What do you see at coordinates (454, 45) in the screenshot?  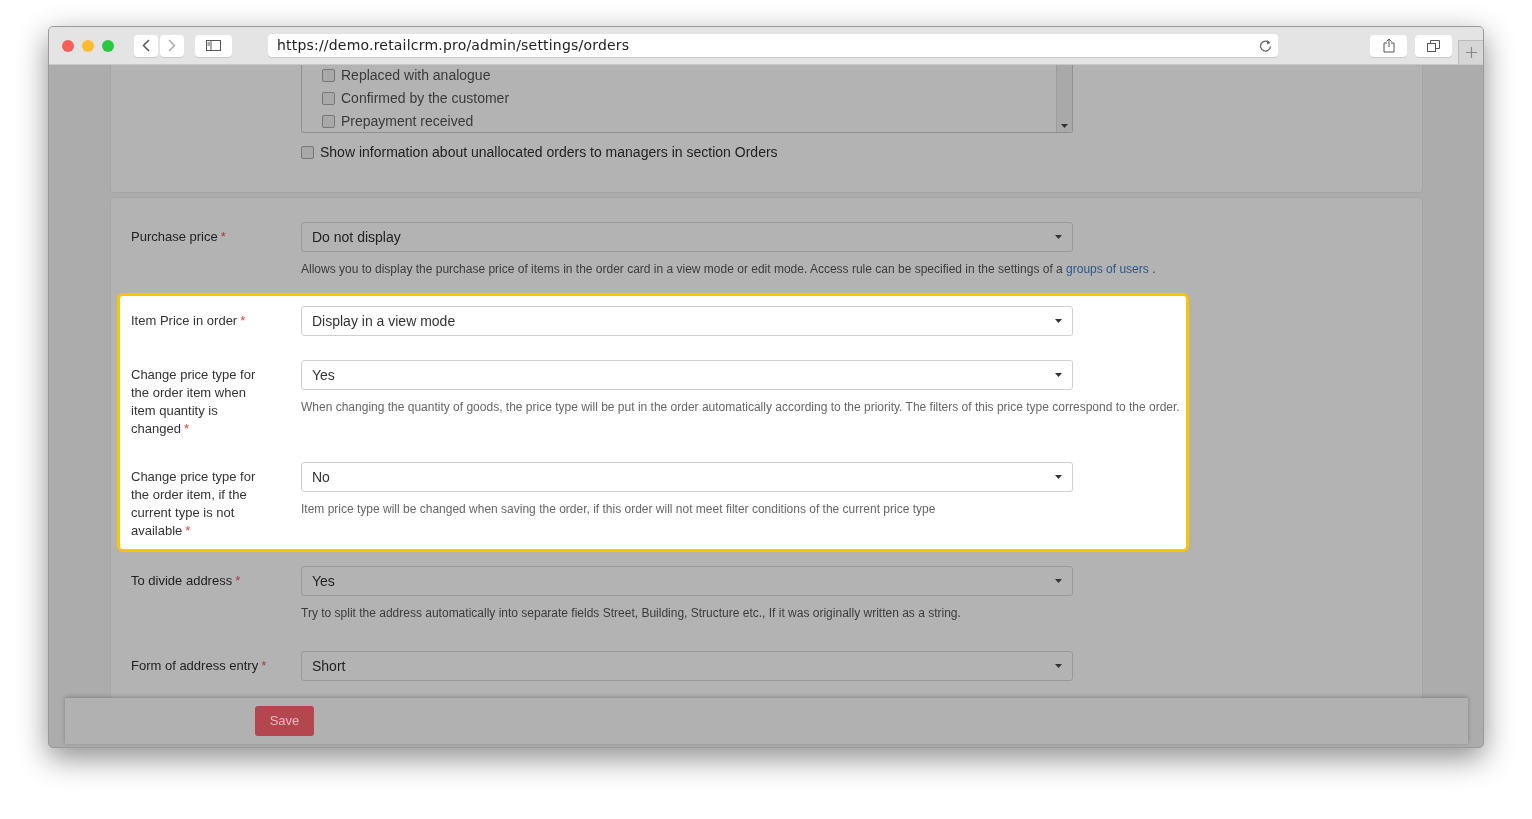 I see `url-text: https://demo.retailcrm.pro/admin/settings/orders` at bounding box center [454, 45].